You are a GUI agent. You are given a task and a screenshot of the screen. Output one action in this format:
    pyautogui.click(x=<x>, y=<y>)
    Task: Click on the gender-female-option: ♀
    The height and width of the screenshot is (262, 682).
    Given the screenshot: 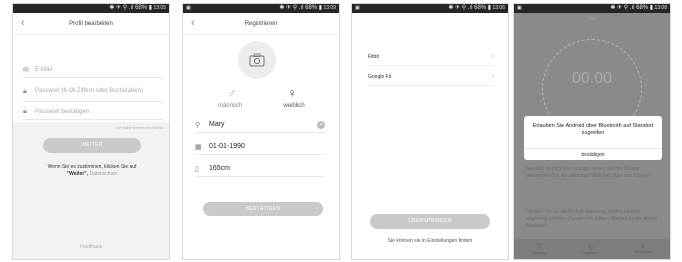 What is the action you would take?
    pyautogui.click(x=292, y=93)
    